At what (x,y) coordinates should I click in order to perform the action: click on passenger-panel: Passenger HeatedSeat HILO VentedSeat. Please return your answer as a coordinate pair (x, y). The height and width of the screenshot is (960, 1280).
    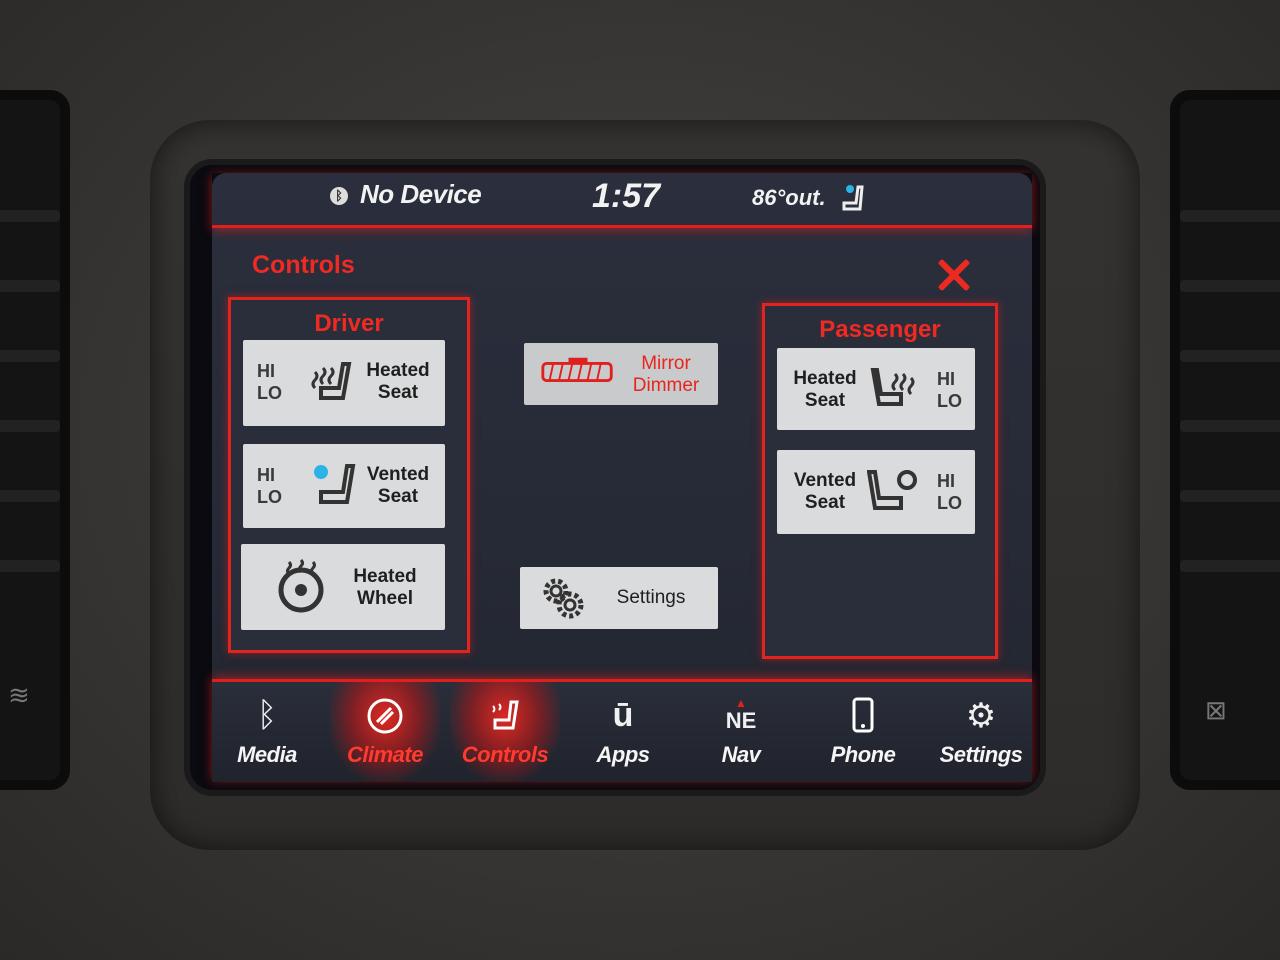
    Looking at the image, I should click on (880, 481).